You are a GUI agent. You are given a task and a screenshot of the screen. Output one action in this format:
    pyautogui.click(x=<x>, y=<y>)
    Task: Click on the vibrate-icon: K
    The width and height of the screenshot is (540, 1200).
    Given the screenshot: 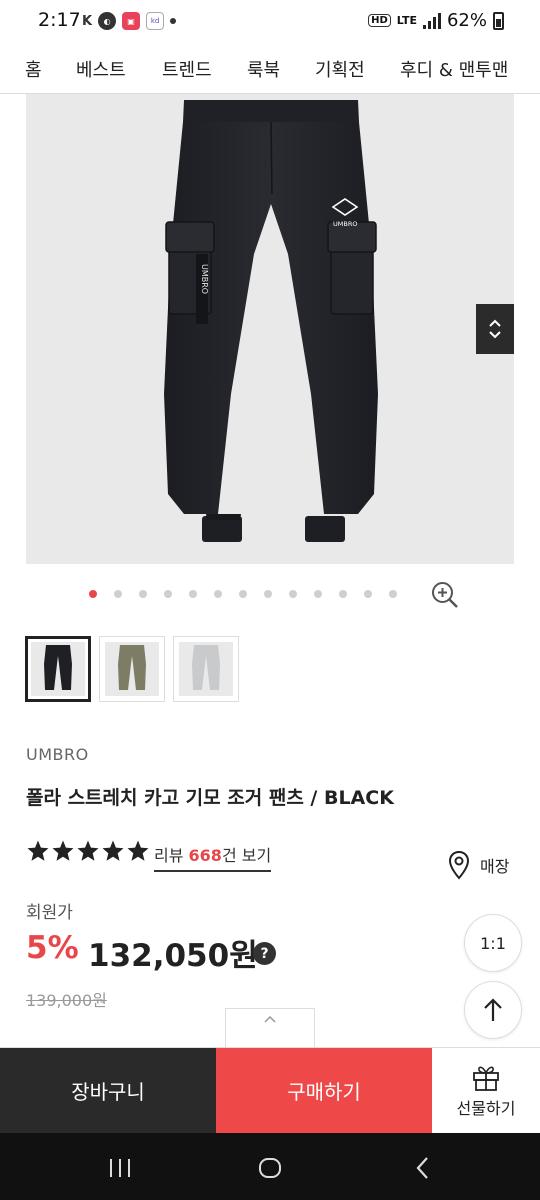 What is the action you would take?
    pyautogui.click(x=87, y=21)
    